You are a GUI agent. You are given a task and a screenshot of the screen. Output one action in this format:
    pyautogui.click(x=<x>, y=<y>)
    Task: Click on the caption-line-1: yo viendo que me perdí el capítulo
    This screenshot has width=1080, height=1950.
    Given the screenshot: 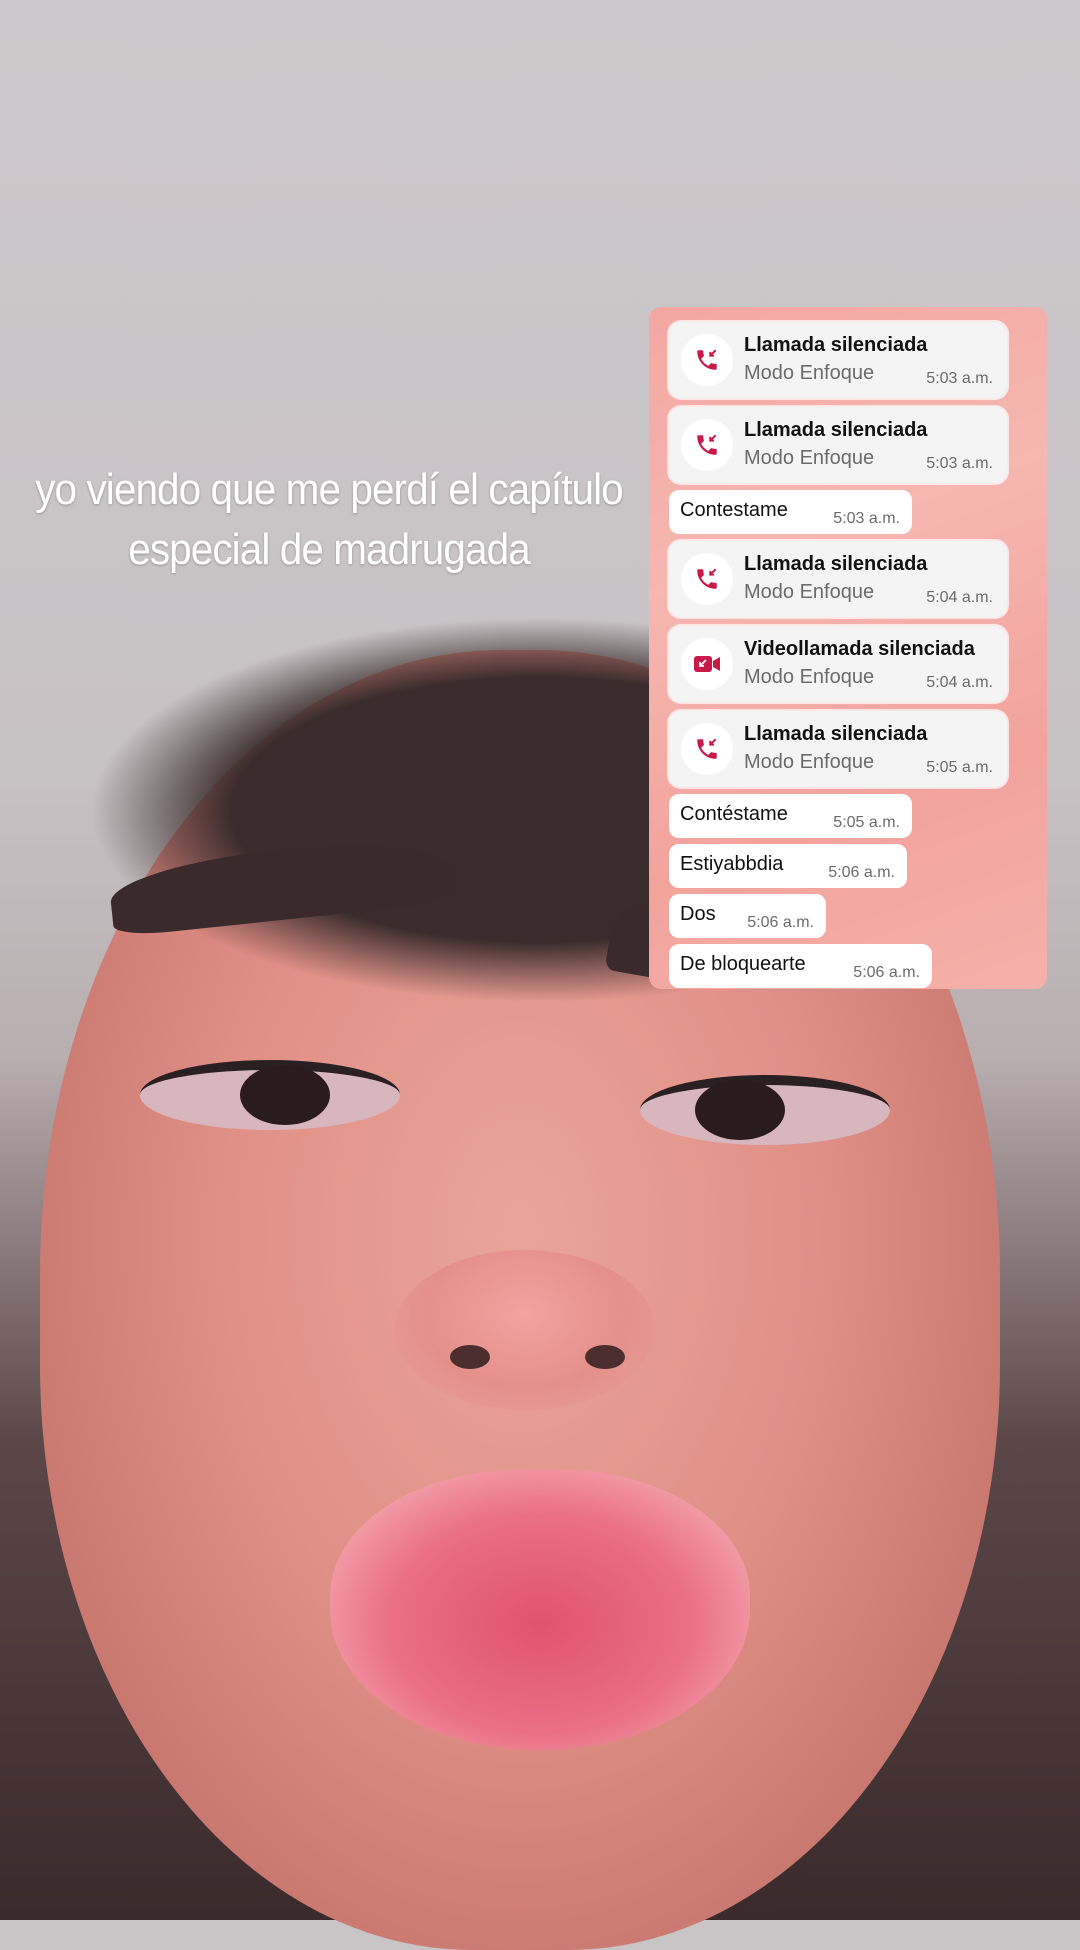 What is the action you would take?
    pyautogui.click(x=329, y=489)
    